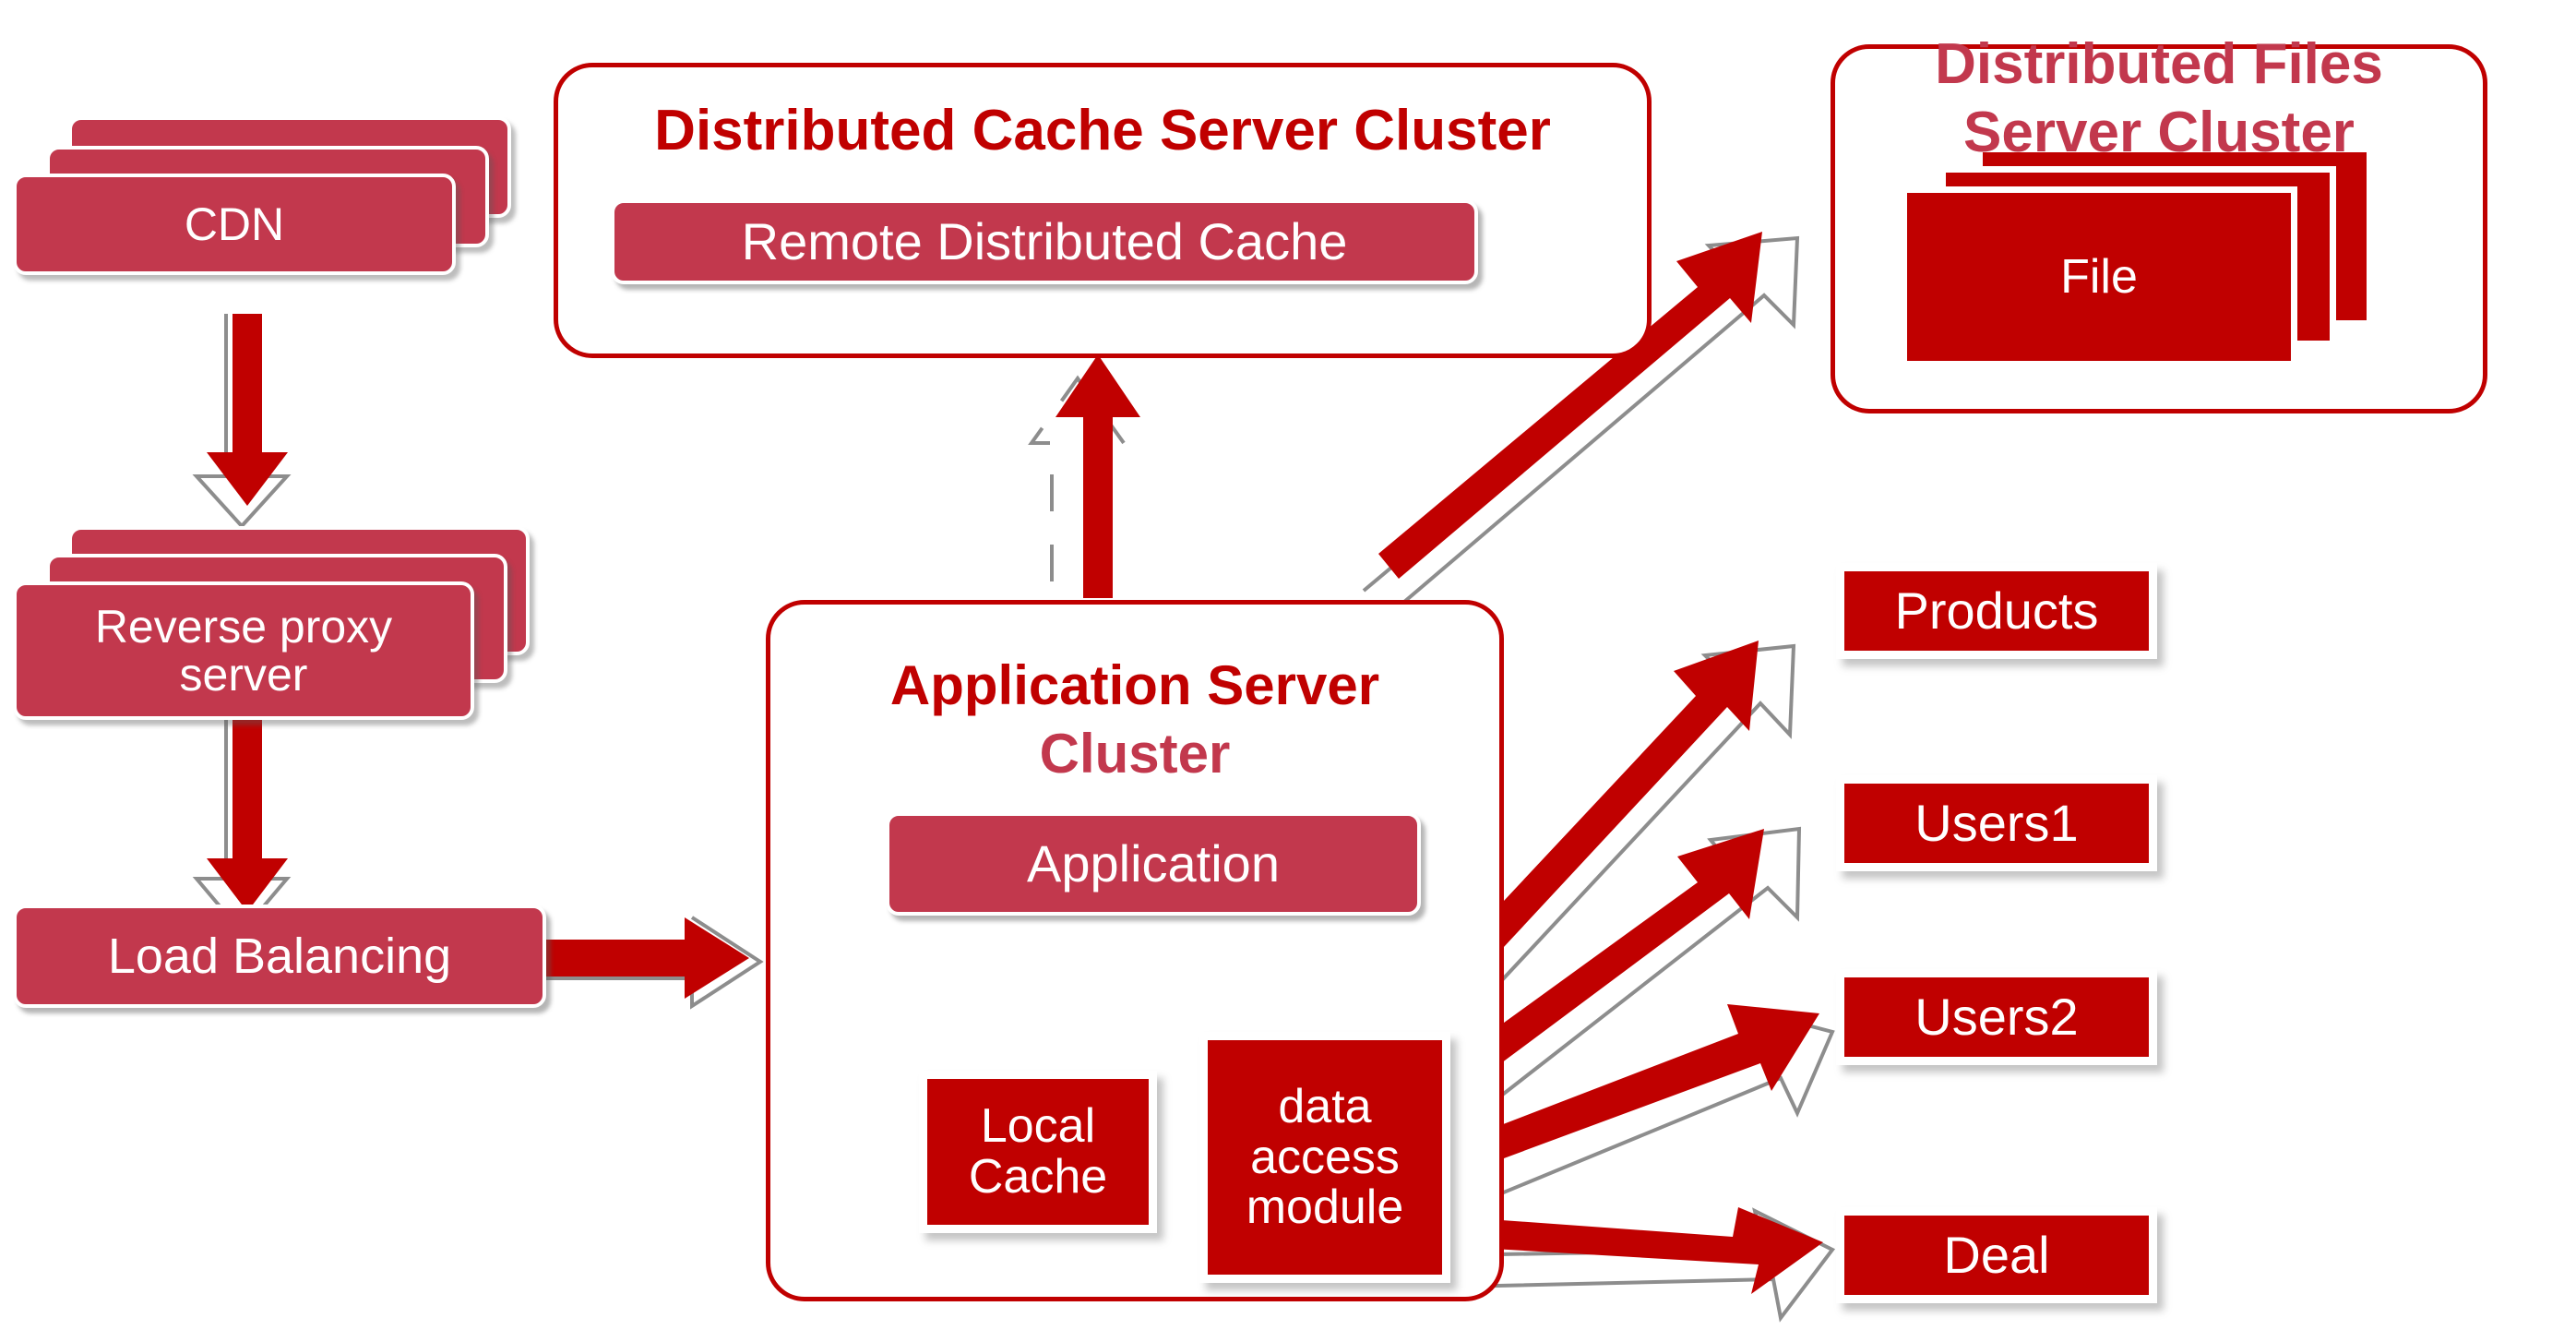 The height and width of the screenshot is (1342, 2576). I want to click on cdn-server-stack: CDN, so click(271, 222).